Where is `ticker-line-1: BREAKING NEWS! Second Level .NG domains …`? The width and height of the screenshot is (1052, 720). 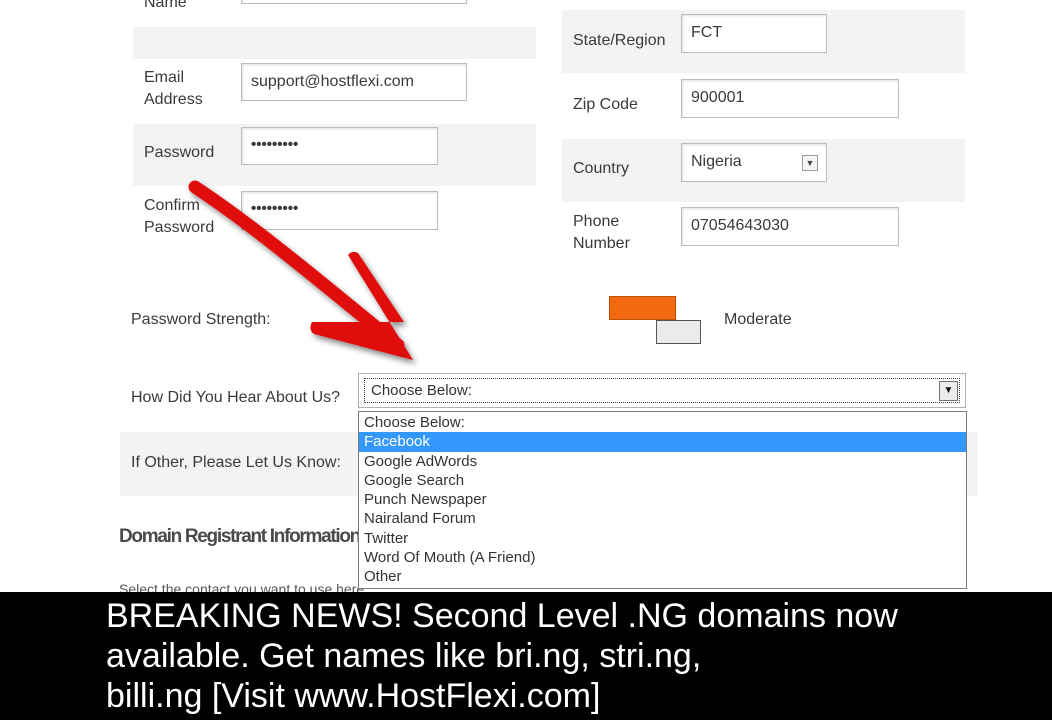
ticker-line-1: BREAKING NEWS! Second Level .NG domains … is located at coordinates (502, 616).